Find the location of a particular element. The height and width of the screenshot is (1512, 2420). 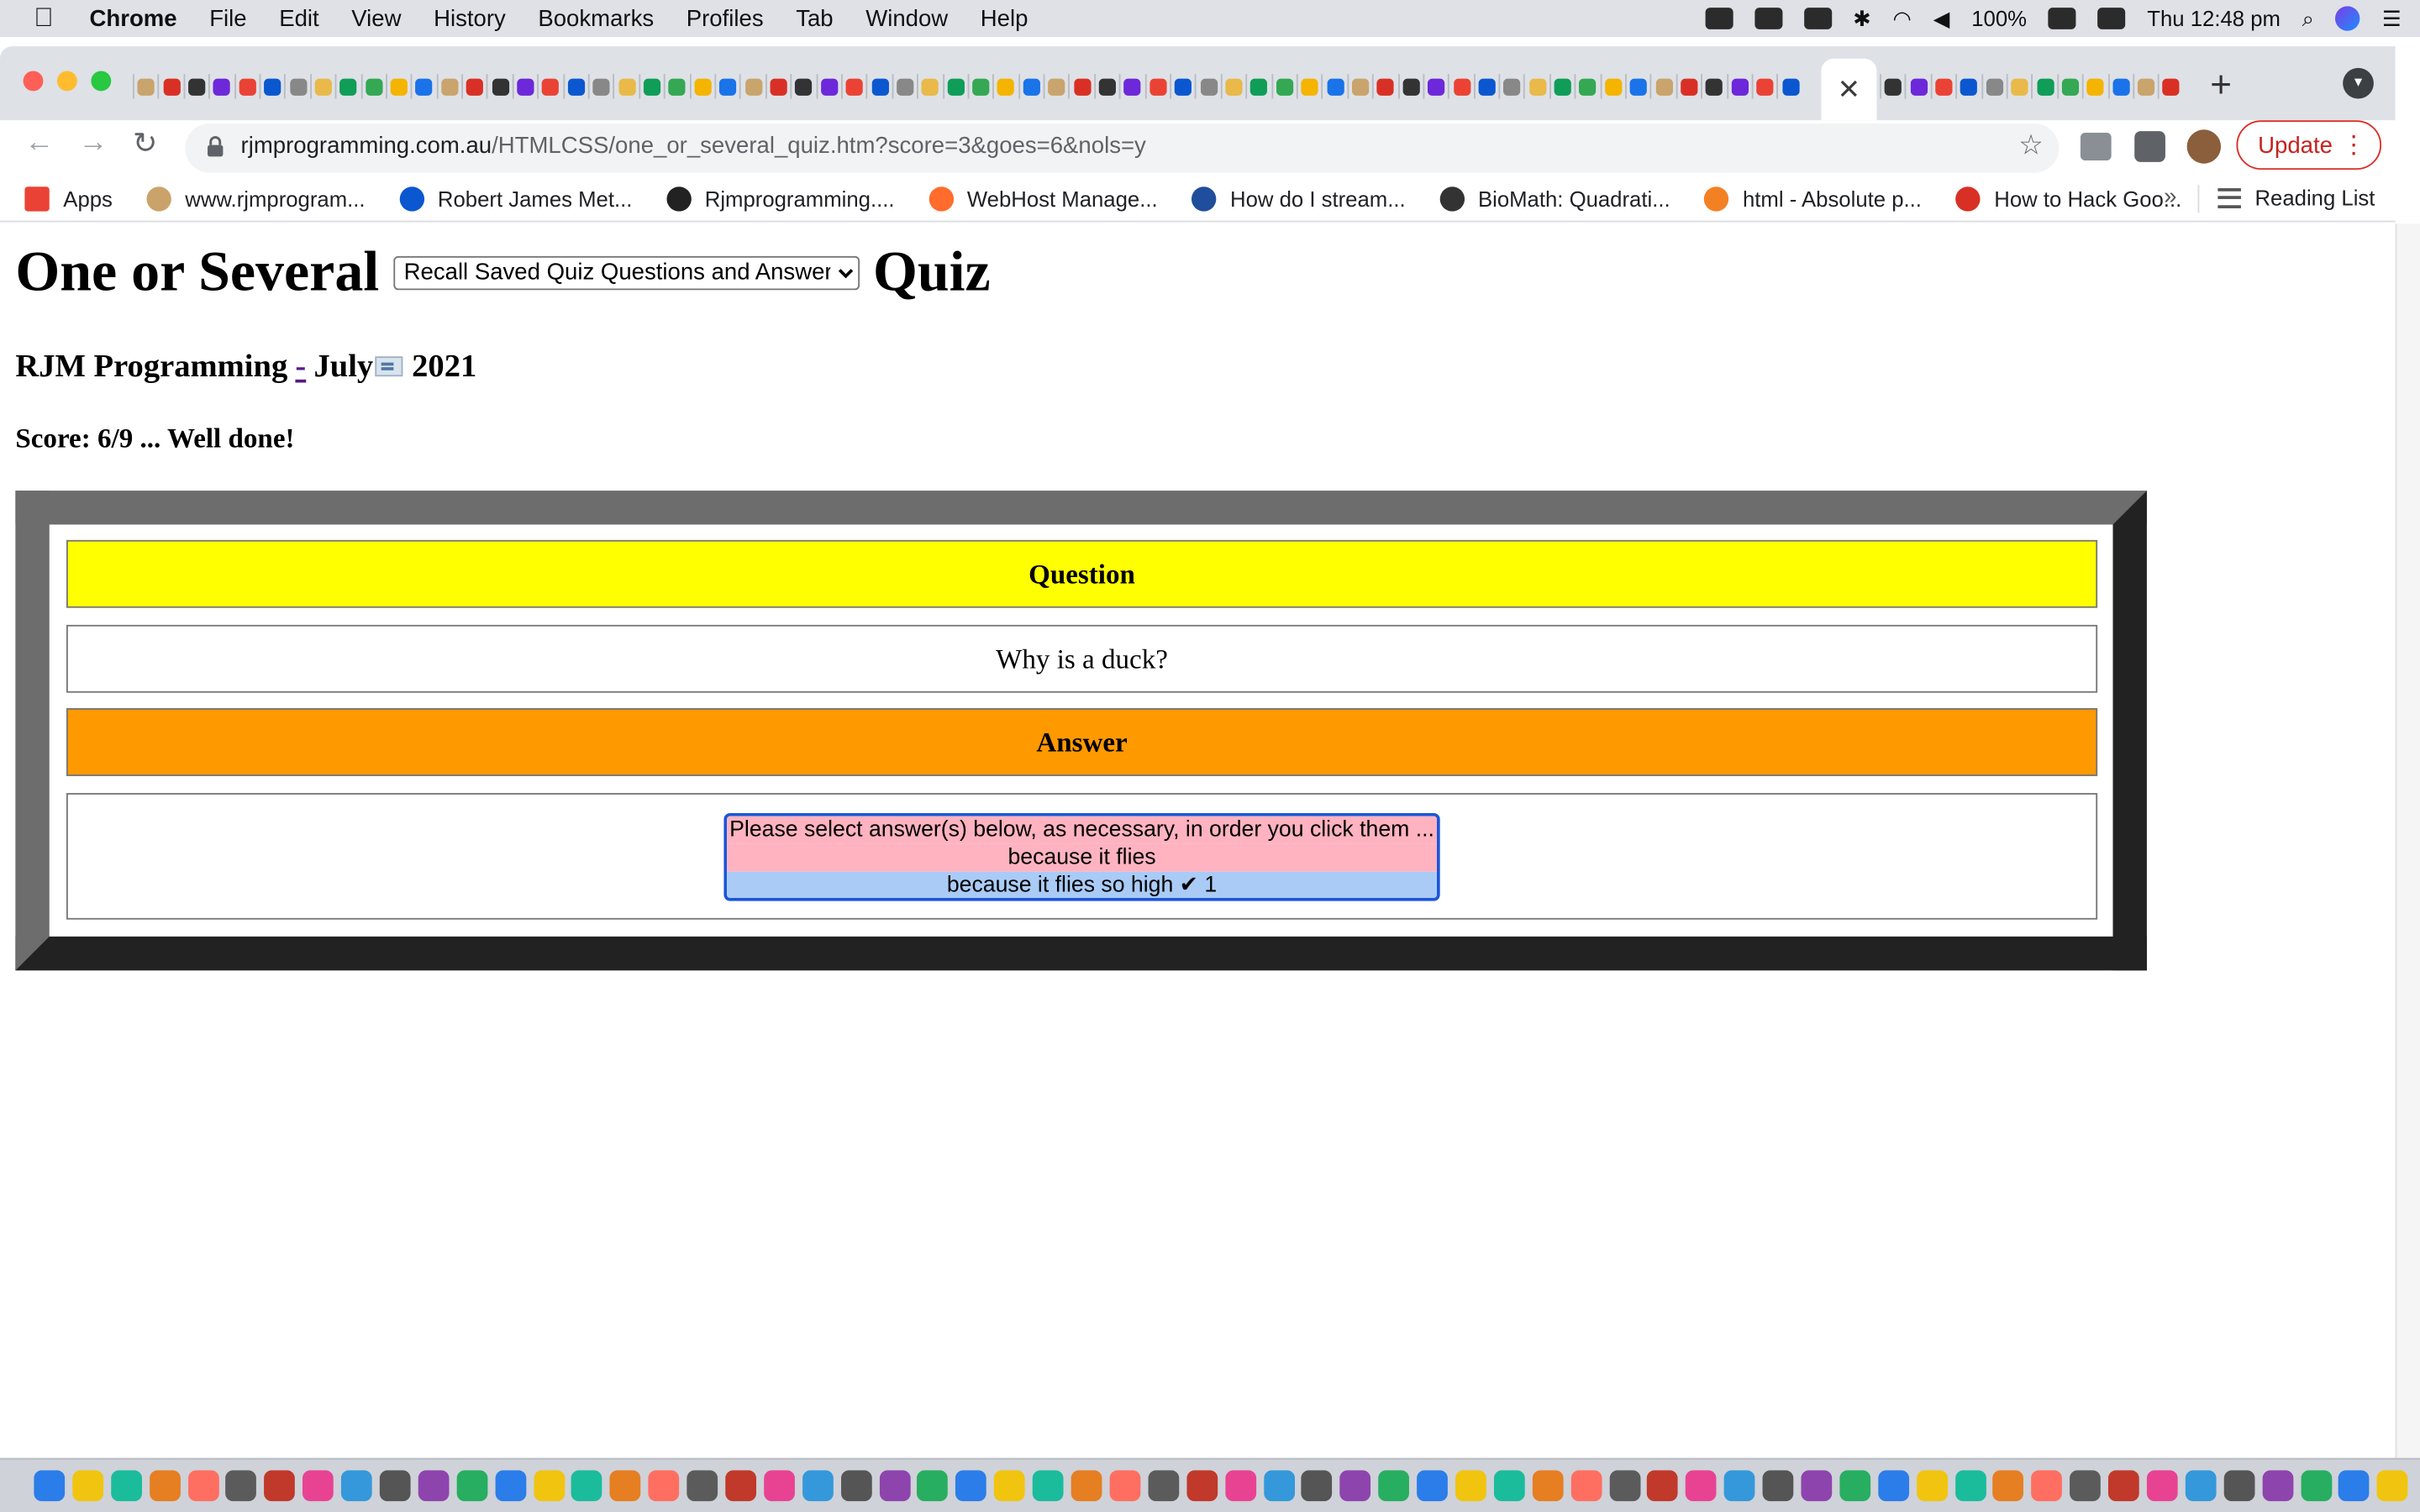

zoom-window-button is located at coordinates (101, 81).